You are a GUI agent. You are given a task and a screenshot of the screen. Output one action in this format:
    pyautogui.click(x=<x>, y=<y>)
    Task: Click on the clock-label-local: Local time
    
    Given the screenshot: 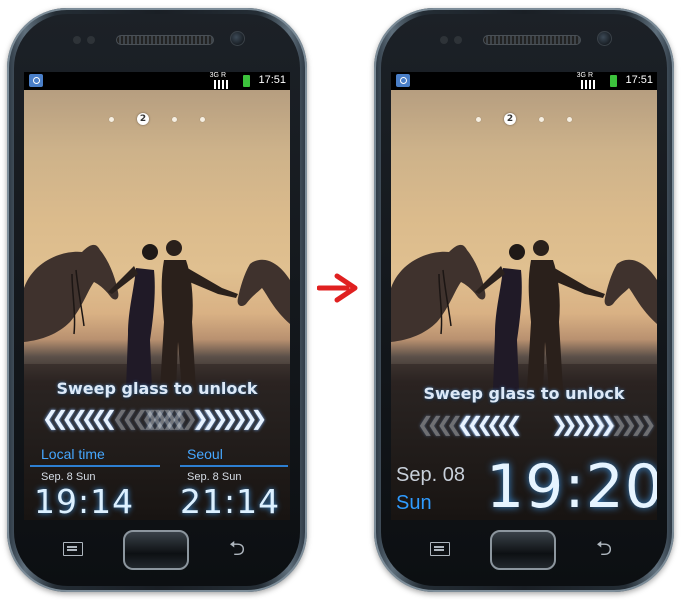 What is the action you would take?
    pyautogui.click(x=73, y=454)
    